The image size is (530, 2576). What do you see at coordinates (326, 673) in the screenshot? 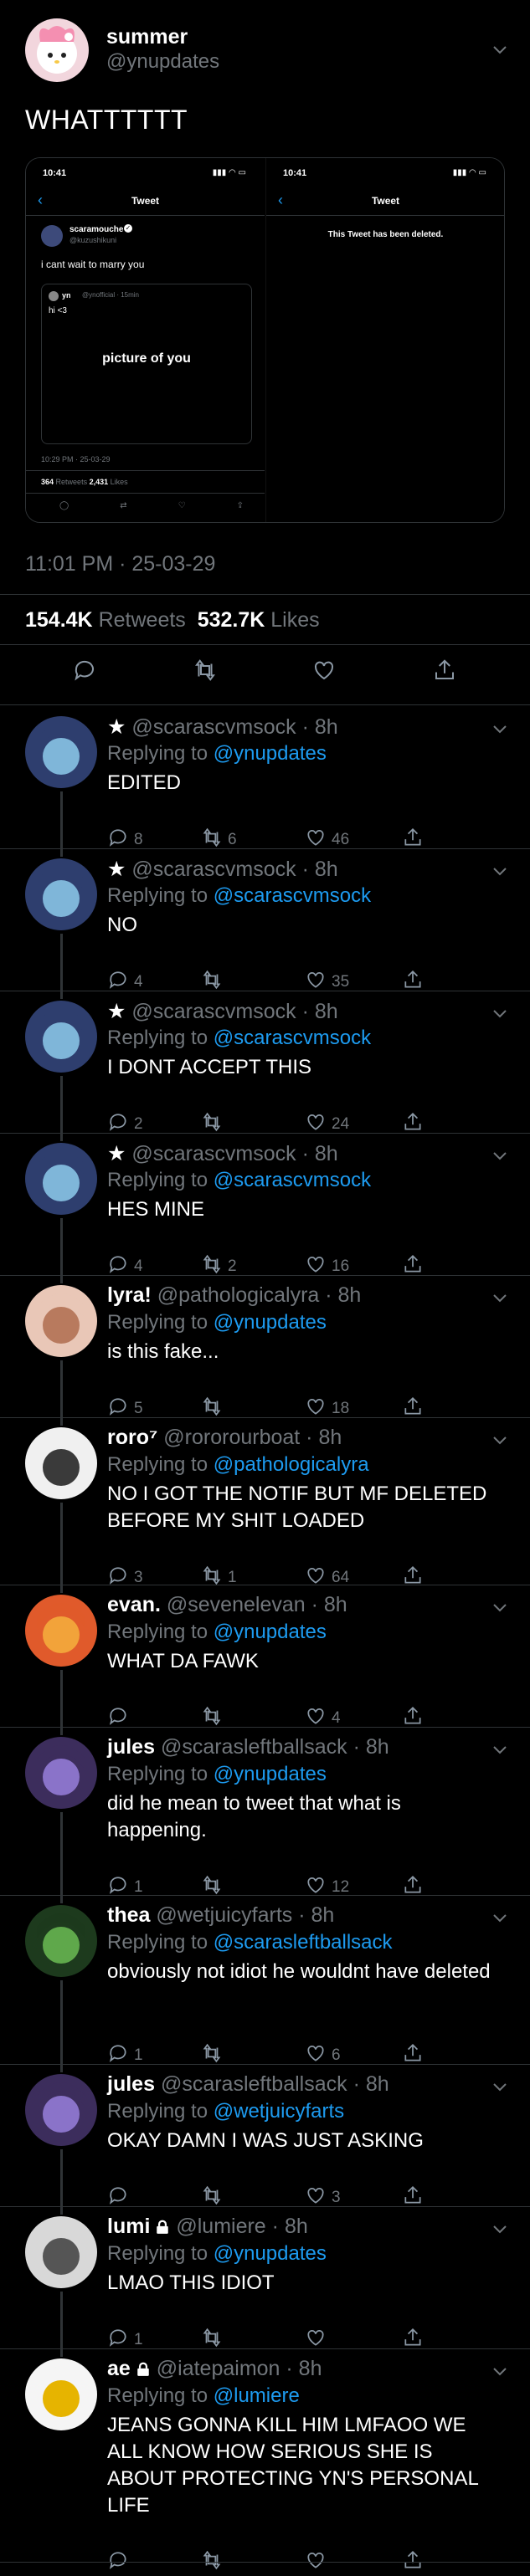
I see `heart-icon` at bounding box center [326, 673].